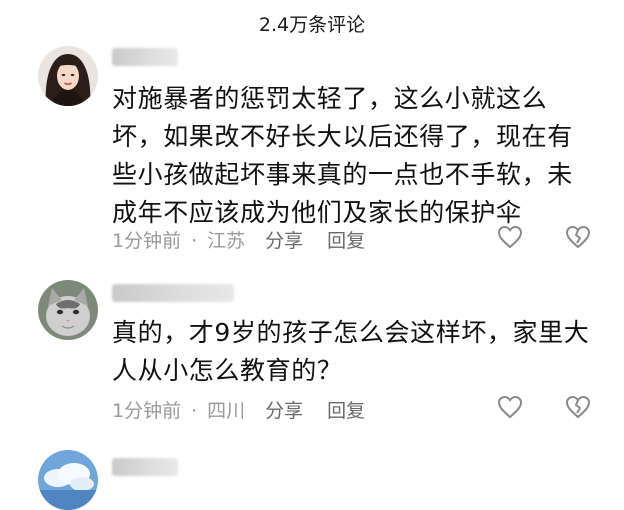 The image size is (624, 510). What do you see at coordinates (330, 98) in the screenshot?
I see `comment-text-line: 对施暴者的惩罚太轻了，这么小就这么` at bounding box center [330, 98].